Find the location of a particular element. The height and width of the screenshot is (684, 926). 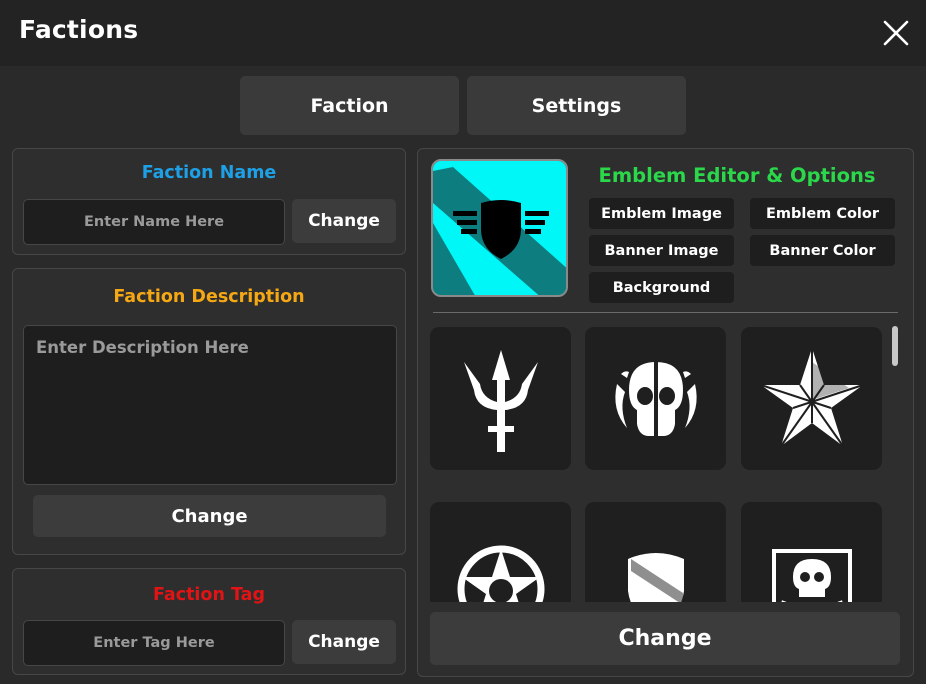

emblem-tile-trident is located at coordinates (500, 398).